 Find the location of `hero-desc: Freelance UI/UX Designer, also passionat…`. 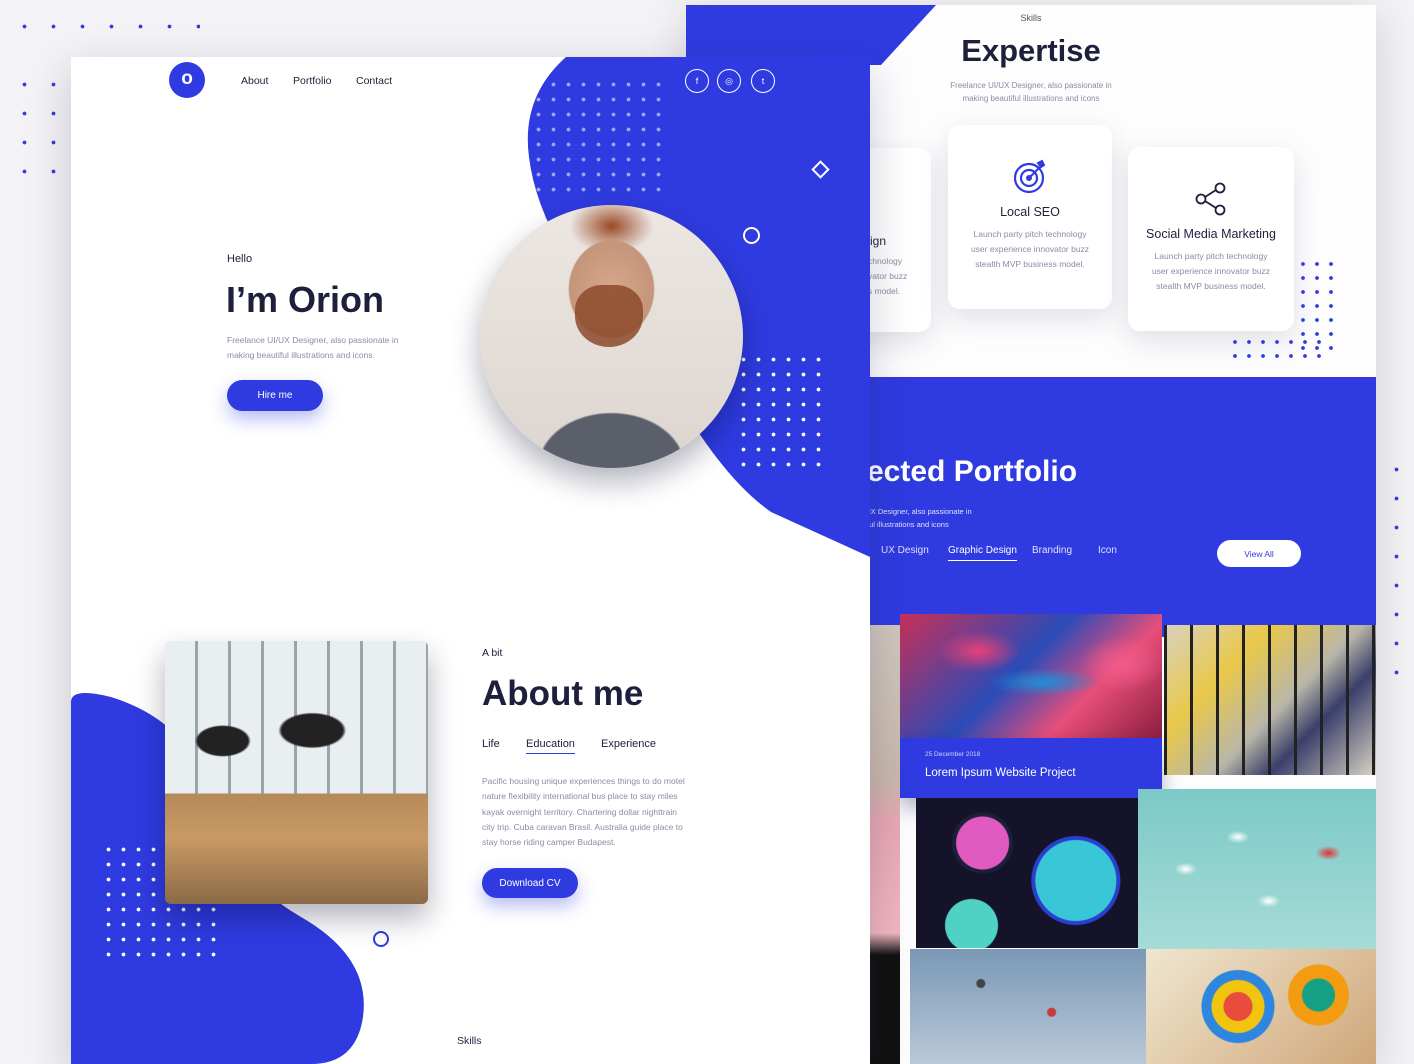

hero-desc: Freelance UI/UX Designer, also passionat… is located at coordinates (313, 347).